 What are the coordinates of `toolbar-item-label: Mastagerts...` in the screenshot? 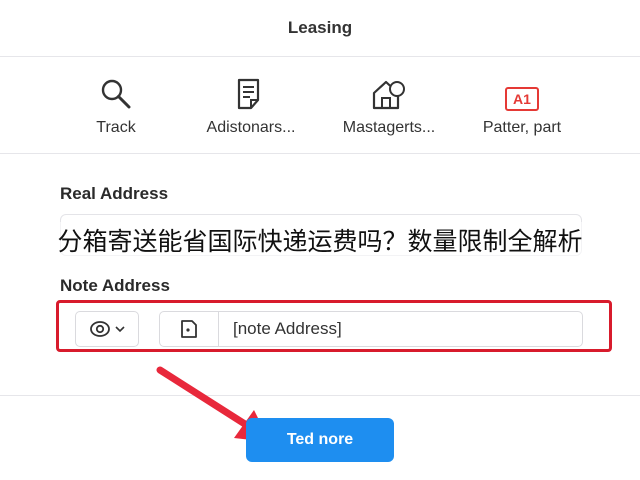 It's located at (389, 127).